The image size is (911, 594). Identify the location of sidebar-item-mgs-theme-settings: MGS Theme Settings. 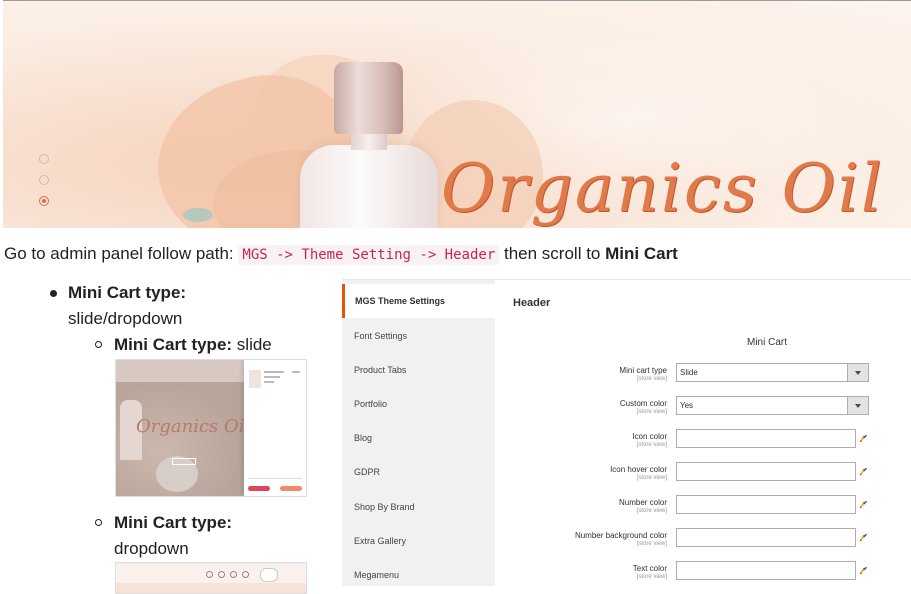
(418, 301).